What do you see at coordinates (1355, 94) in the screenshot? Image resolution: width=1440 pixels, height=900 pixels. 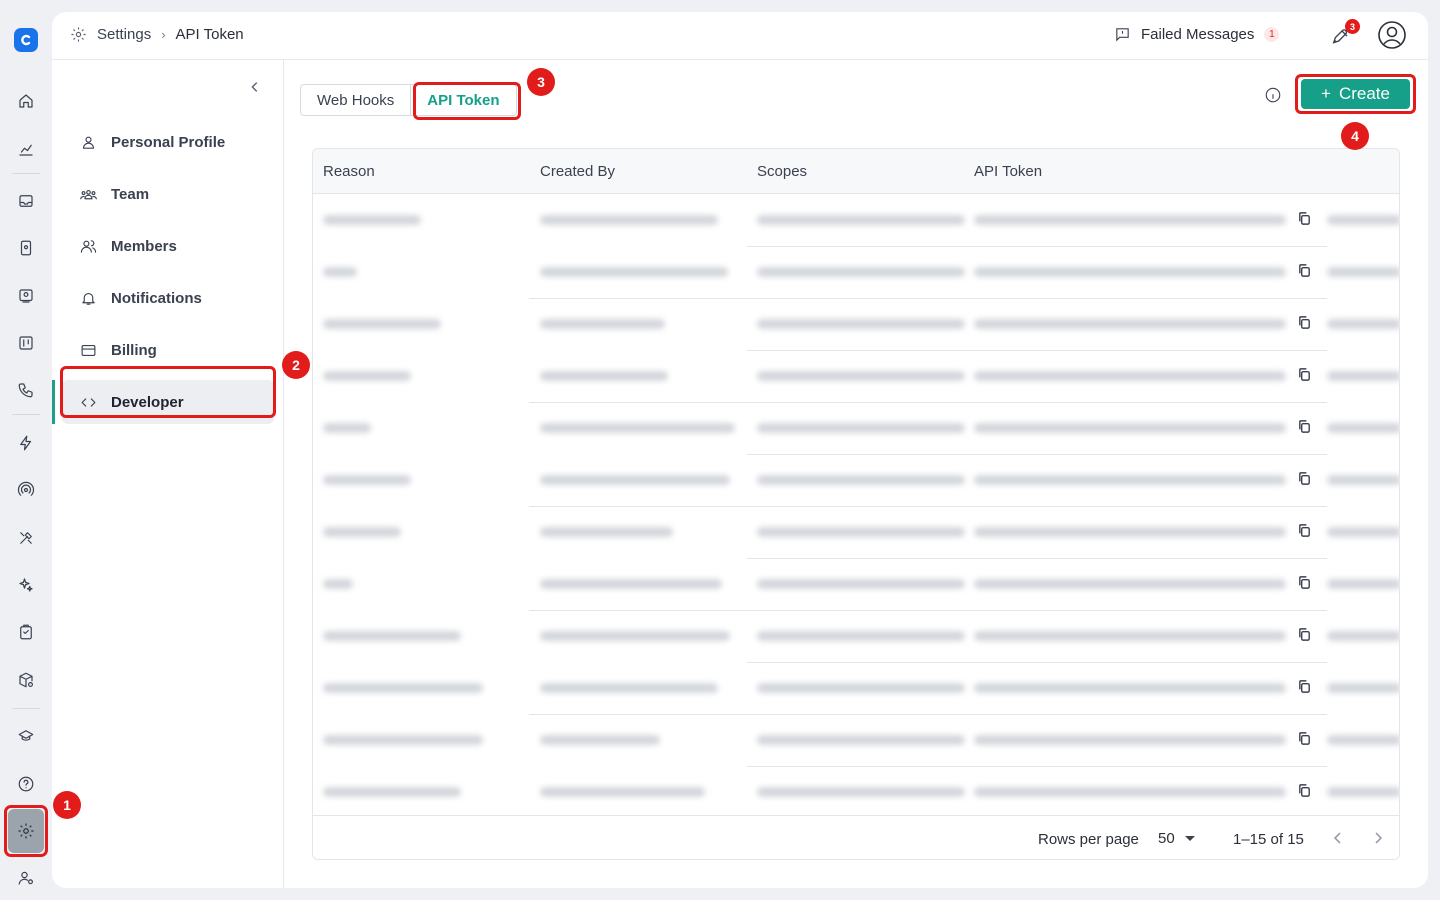 I see `create-button: + Create` at bounding box center [1355, 94].